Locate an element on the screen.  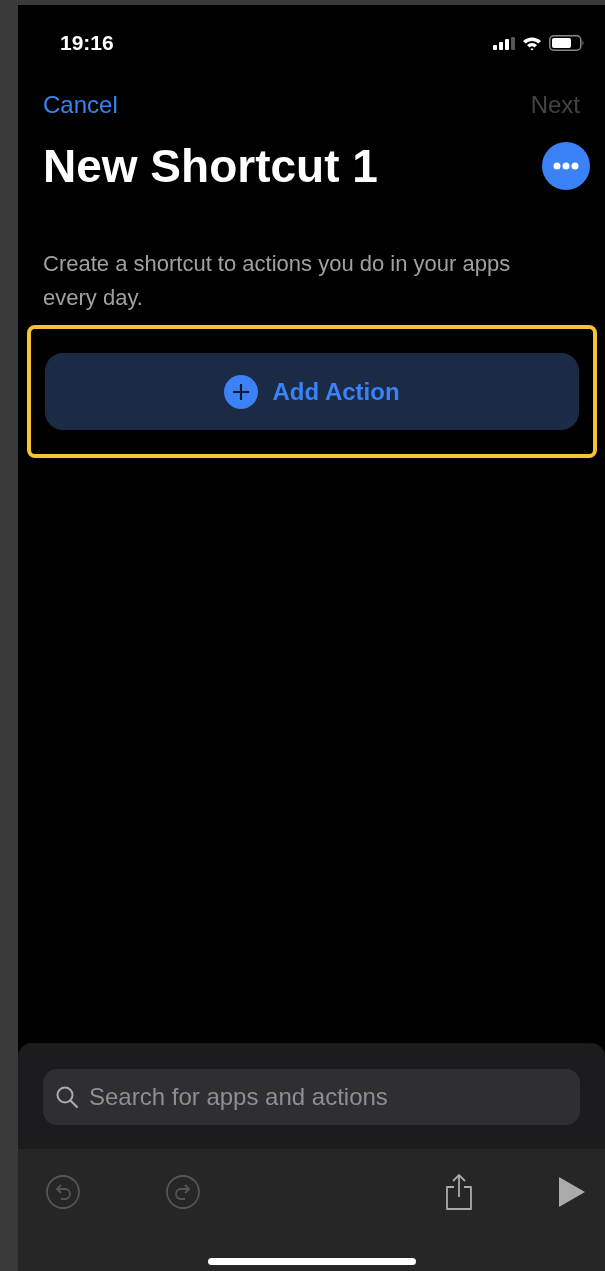
shortcut-title: New Shortcut 1 is located at coordinates (210, 166).